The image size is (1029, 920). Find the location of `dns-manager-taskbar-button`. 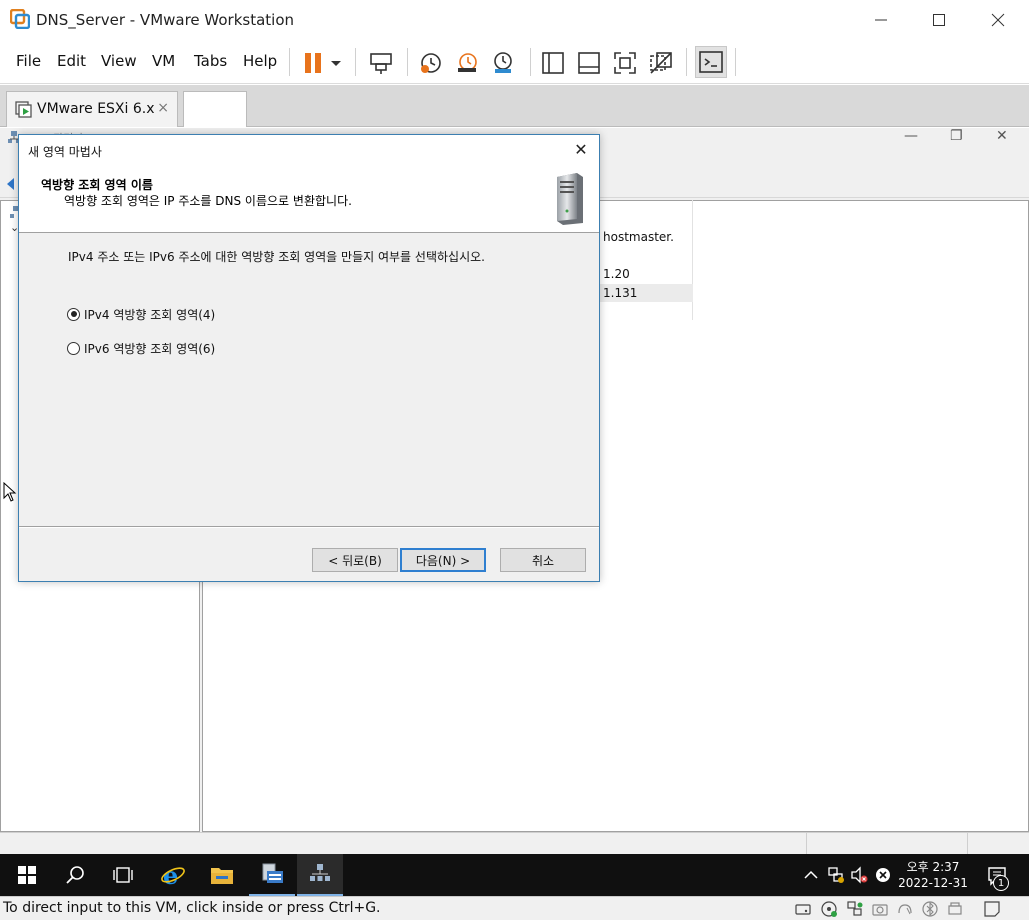

dns-manager-taskbar-button is located at coordinates (320, 875).